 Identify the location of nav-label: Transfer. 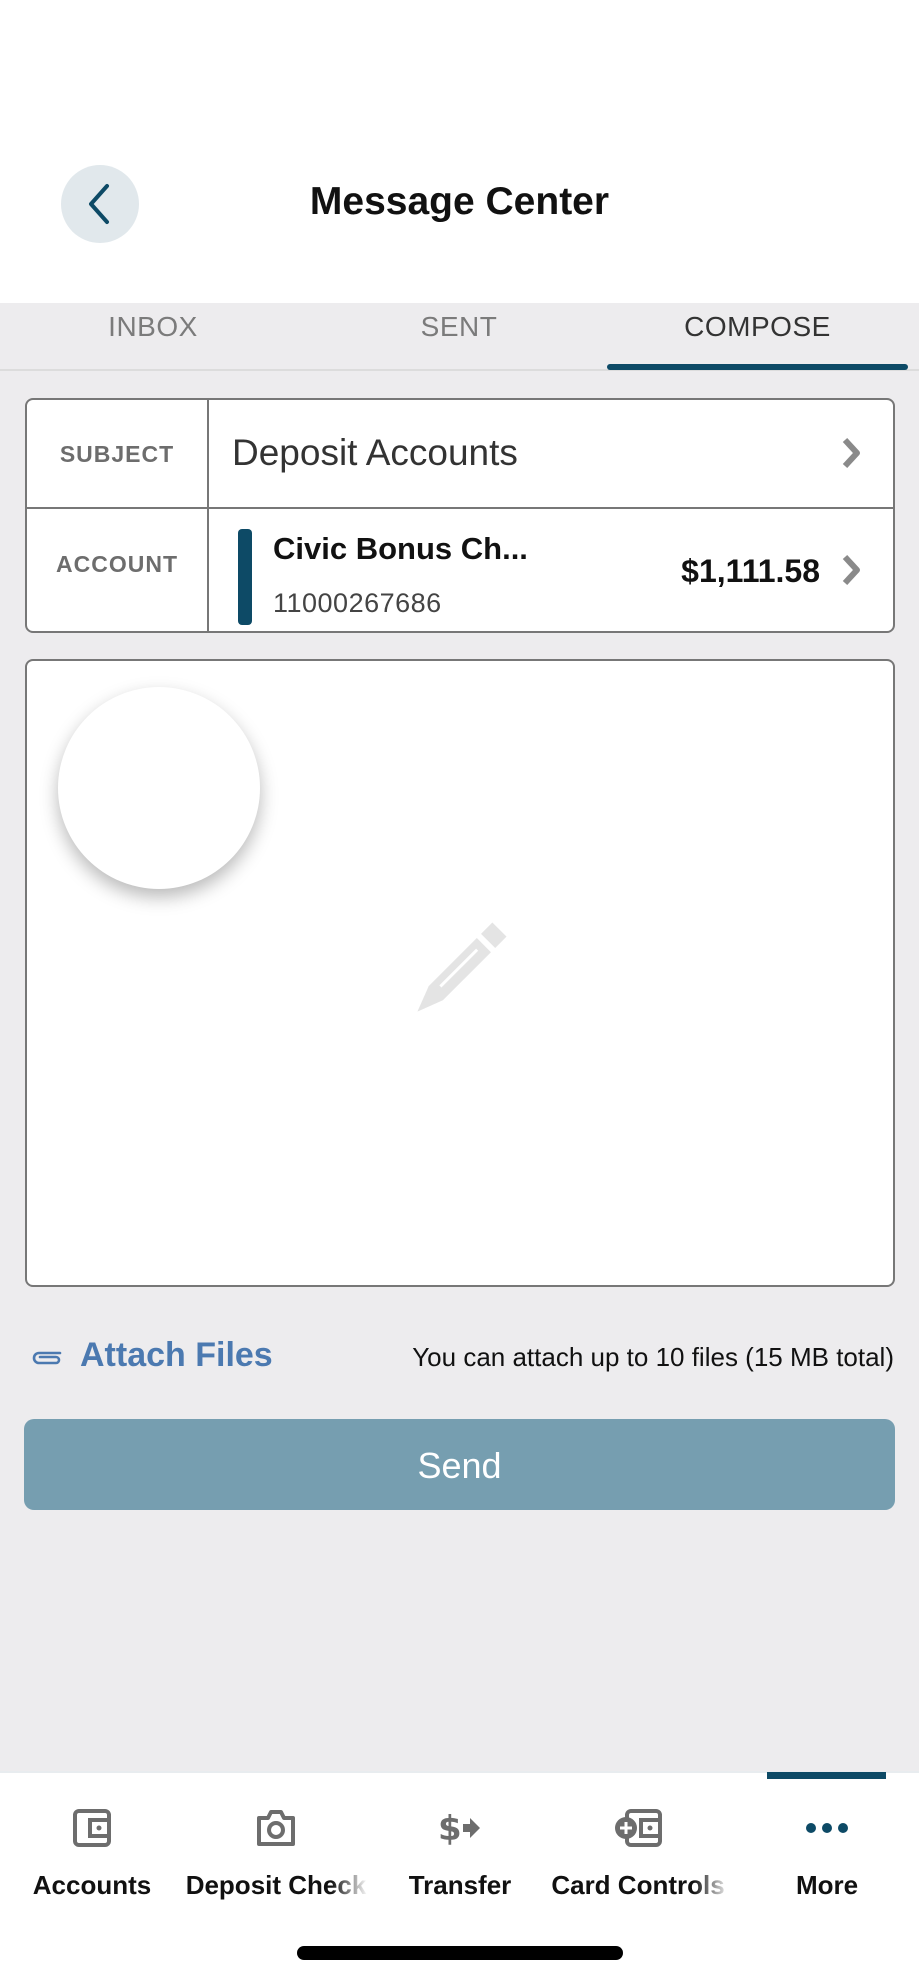
(460, 1885).